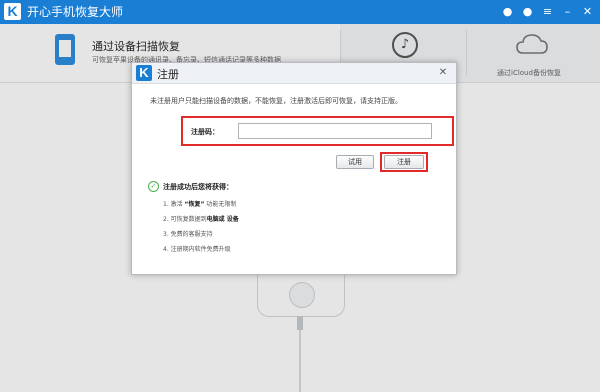 This screenshot has height=392, width=600. Describe the element at coordinates (355, 162) in the screenshot. I see `trial-button: 试用` at that location.